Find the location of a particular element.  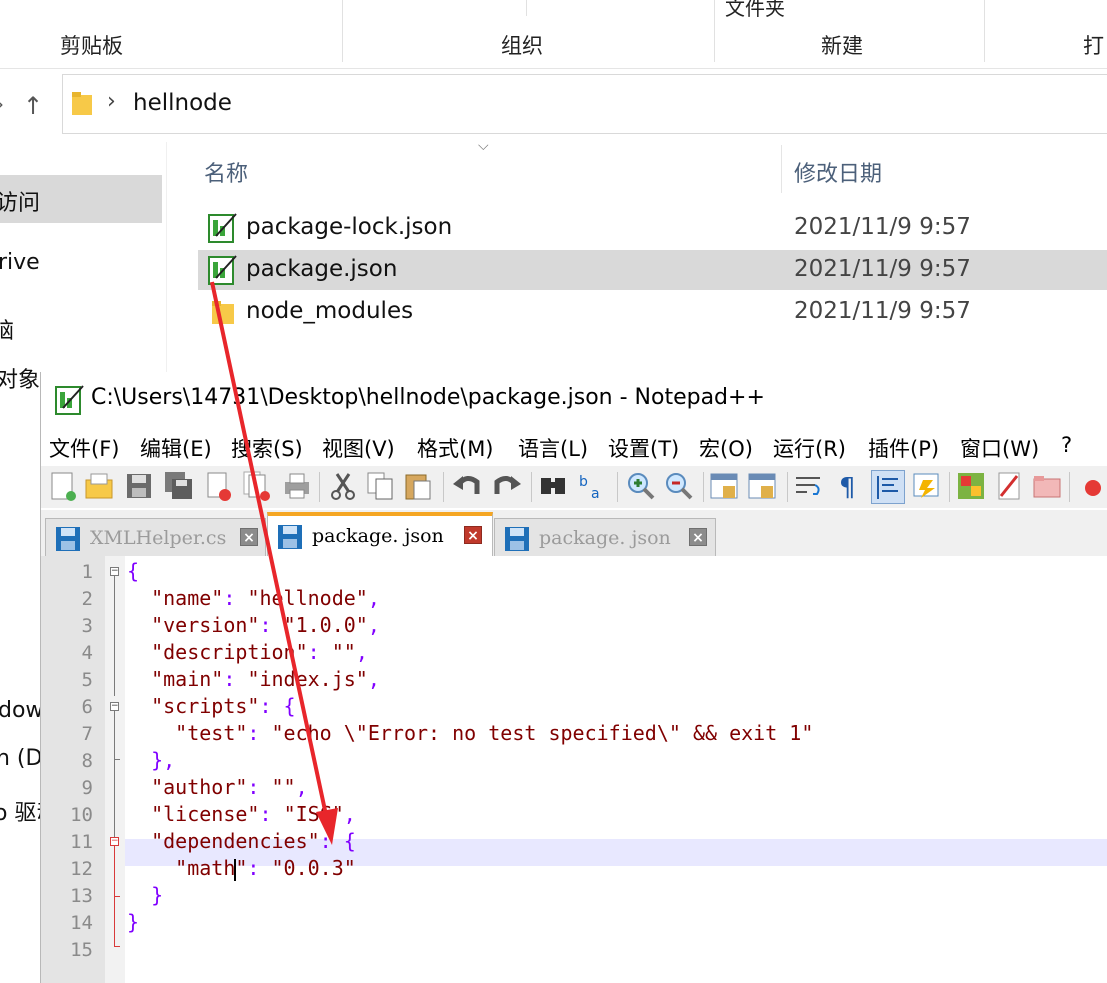

sync-horizontal-icon is located at coordinates (763, 486).